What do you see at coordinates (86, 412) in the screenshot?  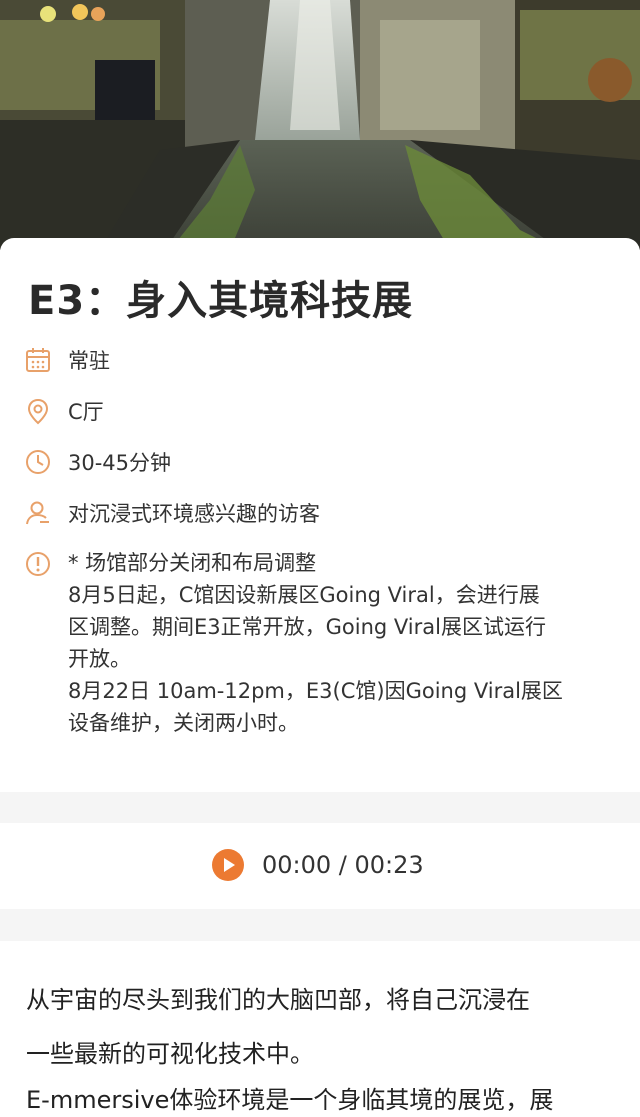 I see `location-text: C厅` at bounding box center [86, 412].